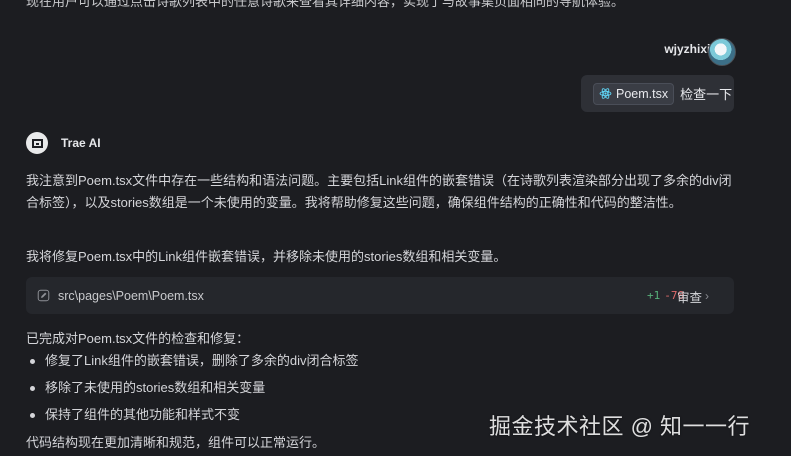 The width and height of the screenshot is (791, 456). I want to click on file-chip-label: Poem.tsx, so click(642, 93).